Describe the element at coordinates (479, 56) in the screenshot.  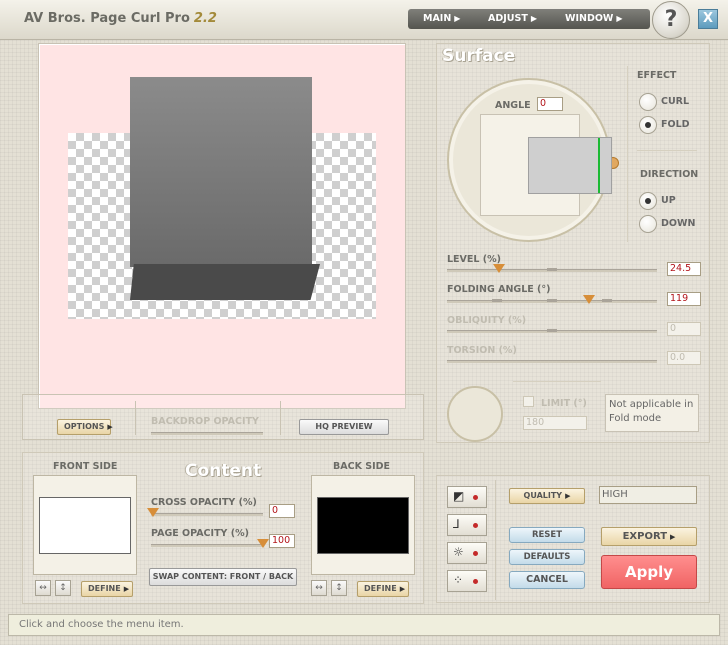
I see `surface-title: Surface` at that location.